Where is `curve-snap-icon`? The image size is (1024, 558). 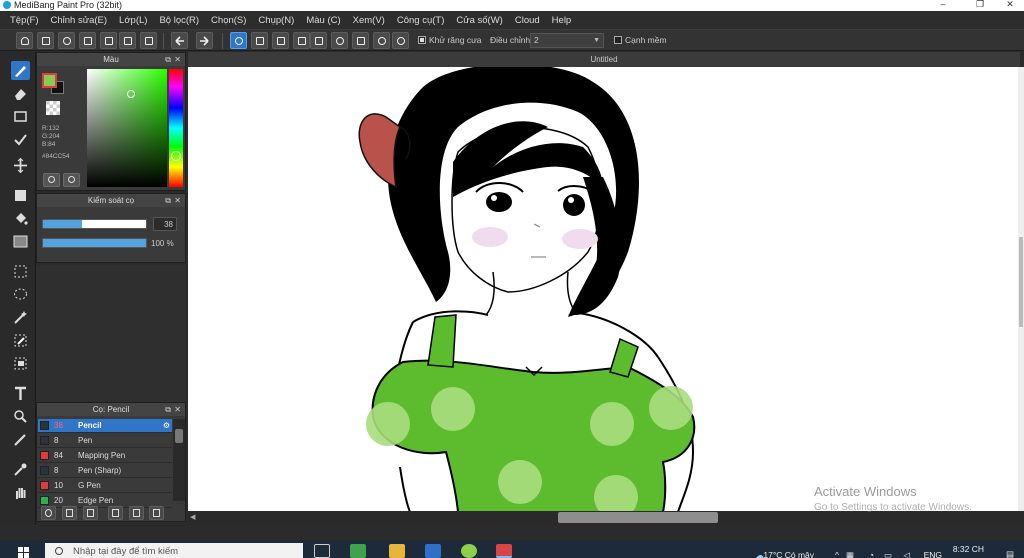
curve-snap-icon is located at coordinates (360, 40).